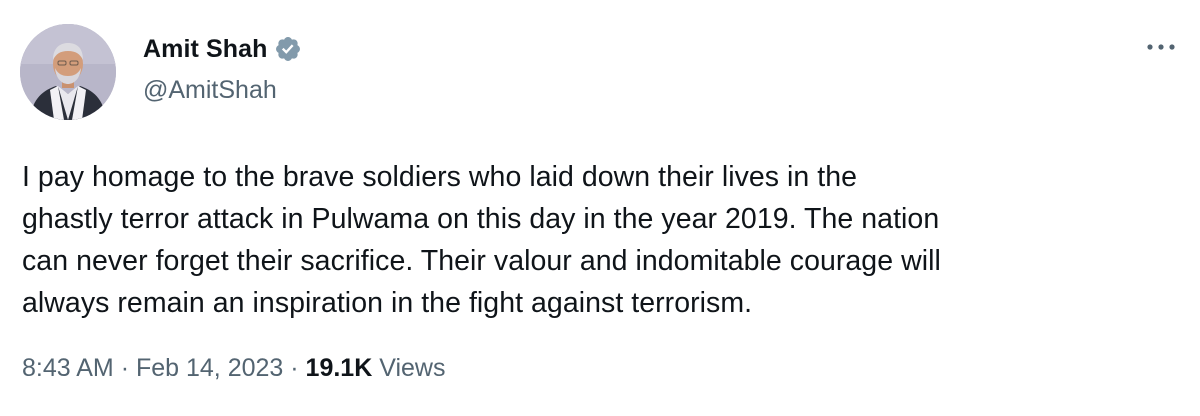  Describe the element at coordinates (288, 49) in the screenshot. I see `verified-badge-icon` at that location.